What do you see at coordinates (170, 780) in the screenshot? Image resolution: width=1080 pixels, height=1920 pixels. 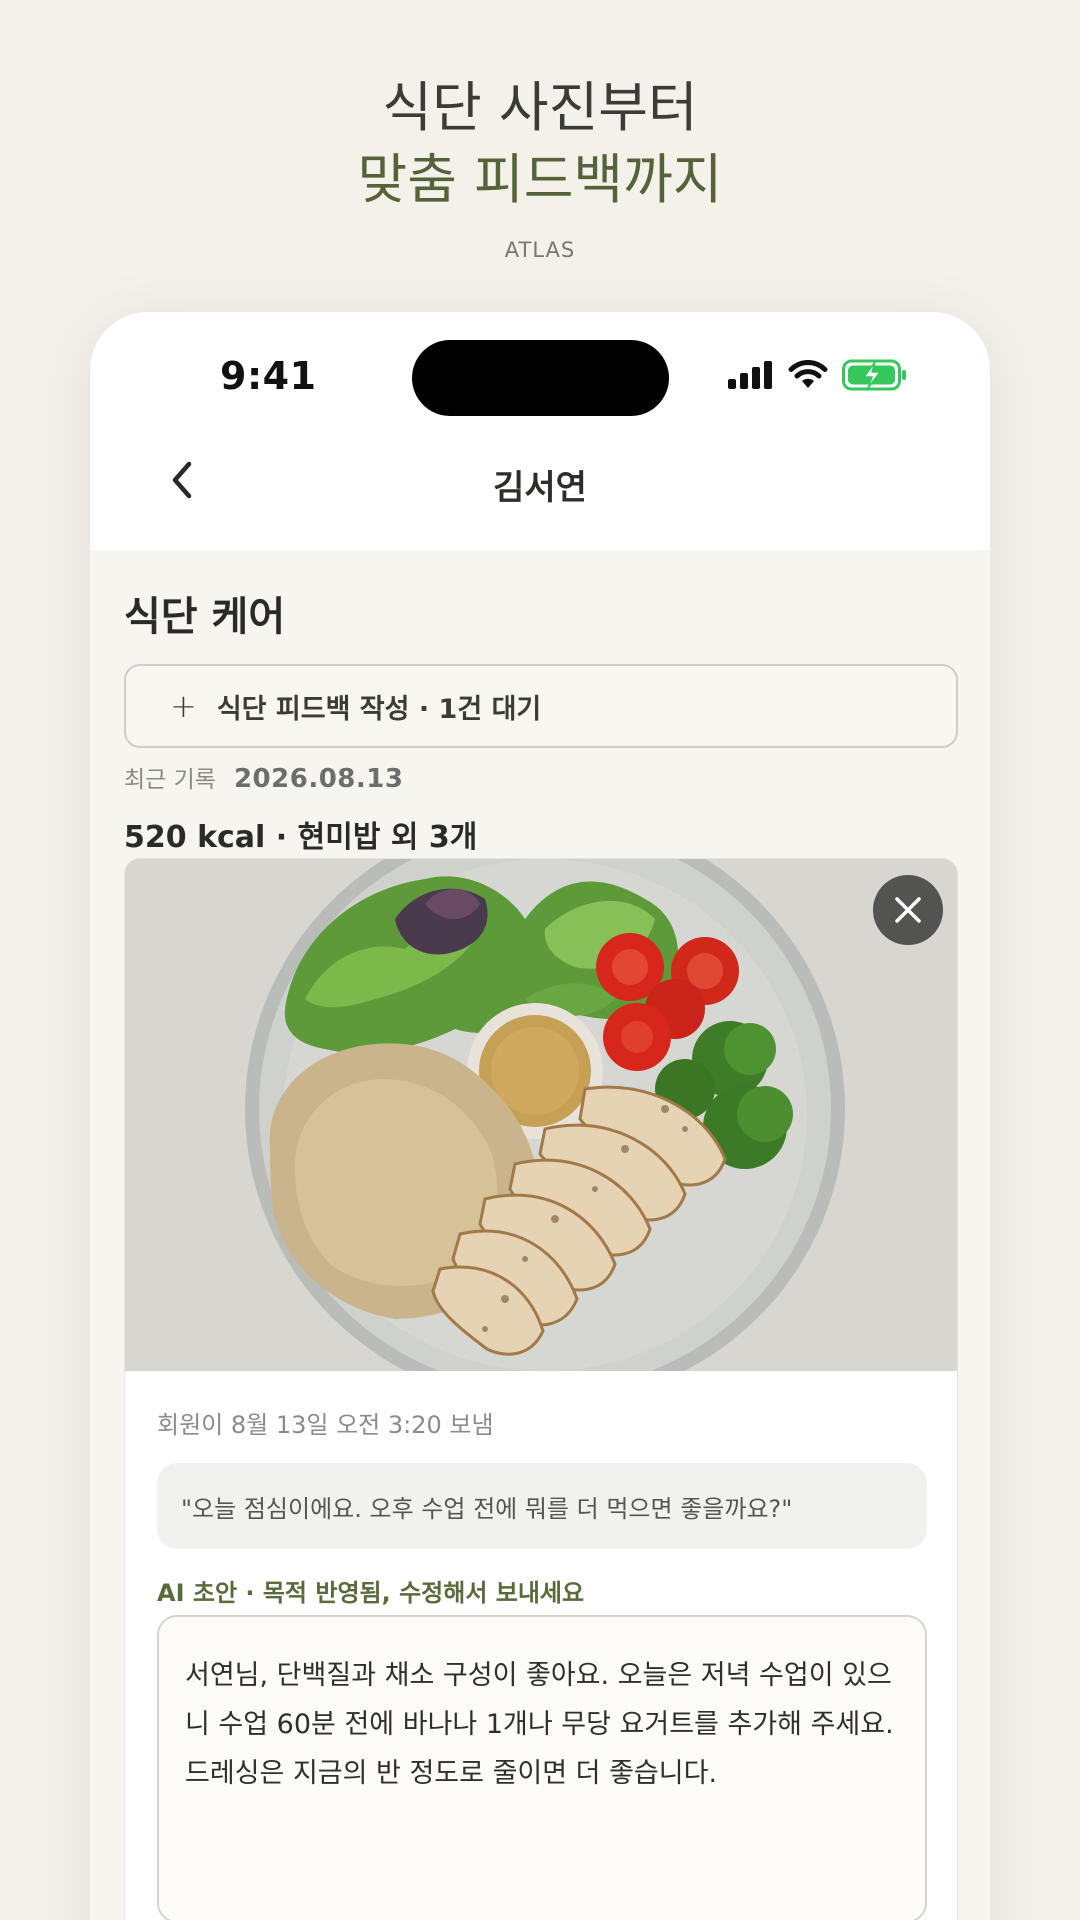 I see `recent-record-label: 최근 기록` at bounding box center [170, 780].